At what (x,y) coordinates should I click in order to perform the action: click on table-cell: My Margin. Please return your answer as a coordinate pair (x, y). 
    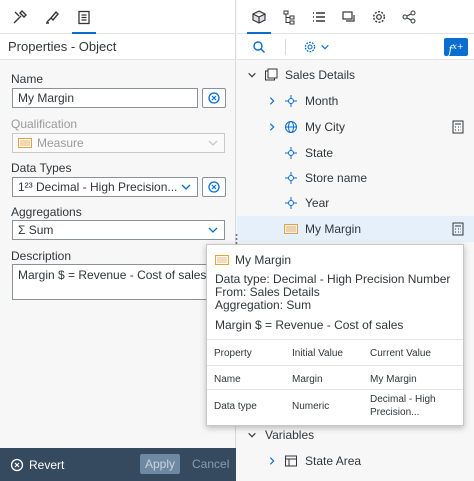
    Looking at the image, I should click on (393, 379).